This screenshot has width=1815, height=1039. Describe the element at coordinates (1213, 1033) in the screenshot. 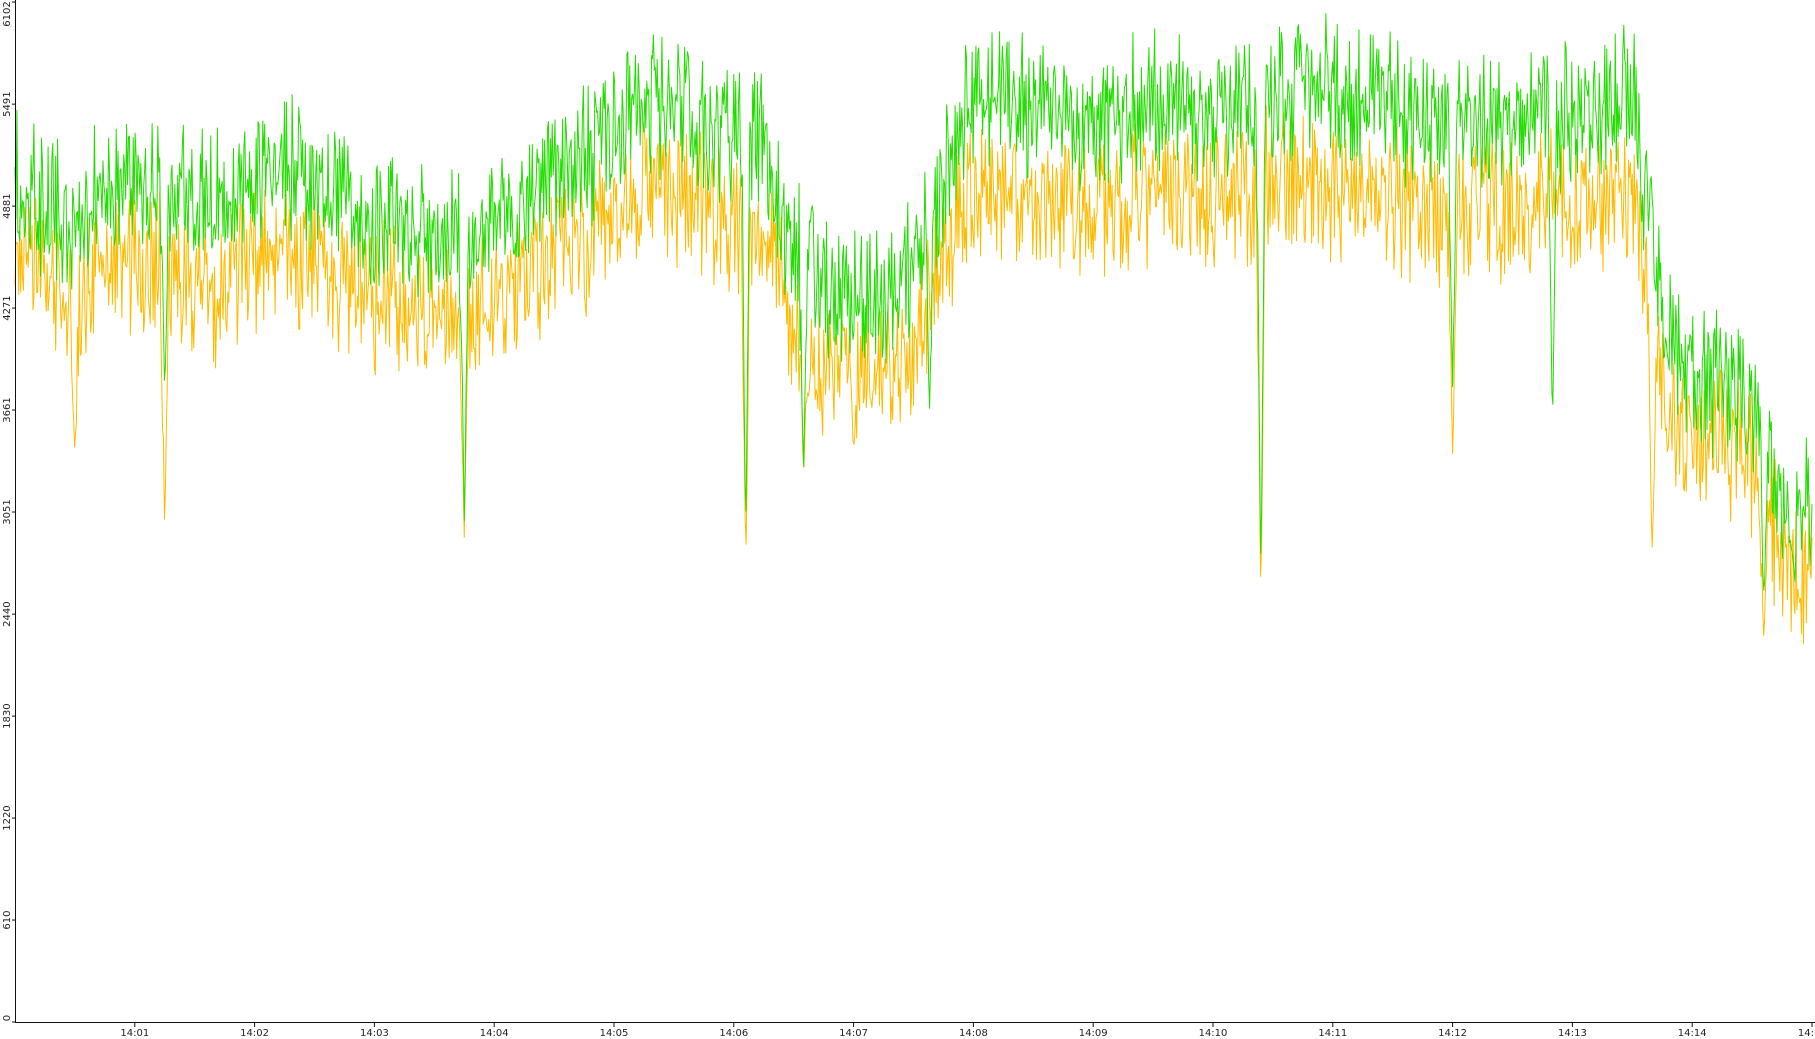

I see `x-tick-label: 14:10` at that location.